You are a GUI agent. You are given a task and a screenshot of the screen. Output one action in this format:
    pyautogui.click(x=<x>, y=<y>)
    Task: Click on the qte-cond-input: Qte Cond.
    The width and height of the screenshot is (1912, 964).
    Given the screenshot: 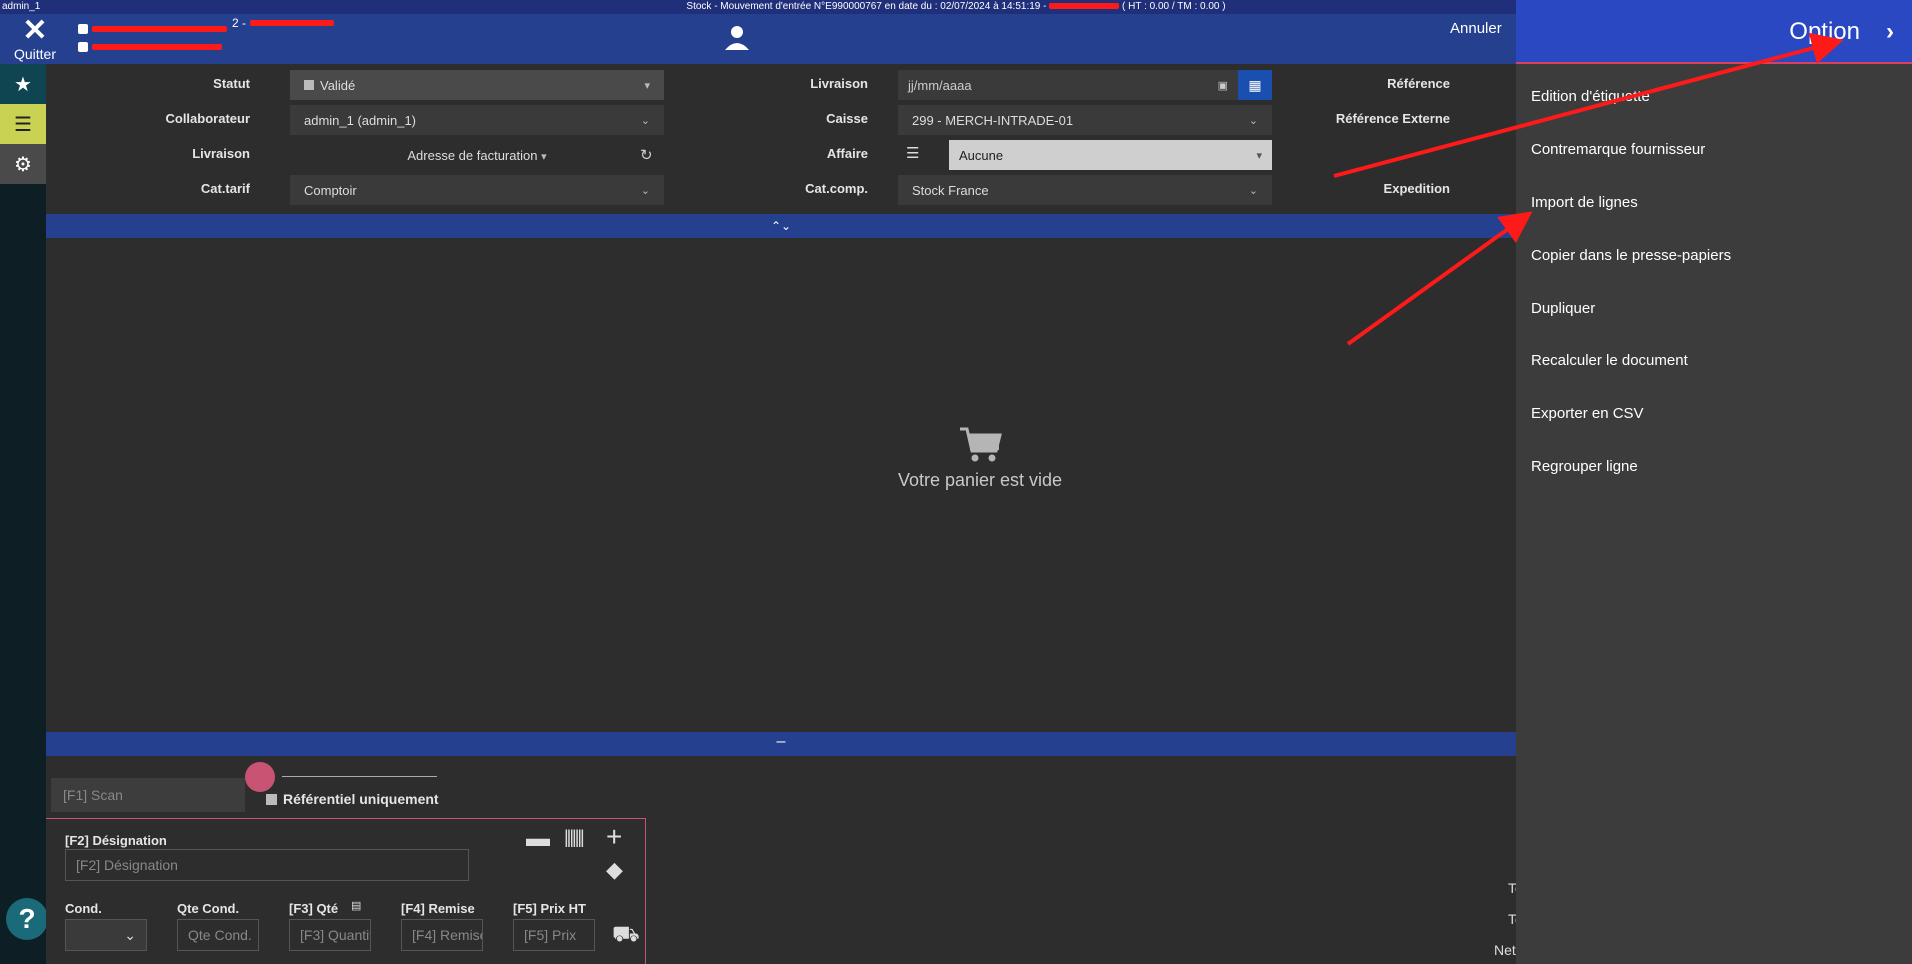 What is the action you would take?
    pyautogui.click(x=218, y=935)
    